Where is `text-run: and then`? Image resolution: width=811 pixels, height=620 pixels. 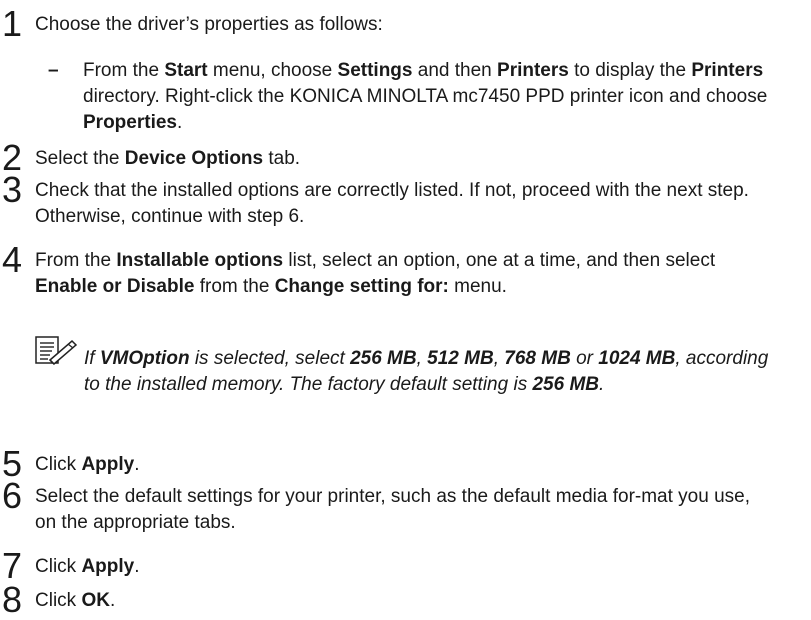 text-run: and then is located at coordinates (455, 70).